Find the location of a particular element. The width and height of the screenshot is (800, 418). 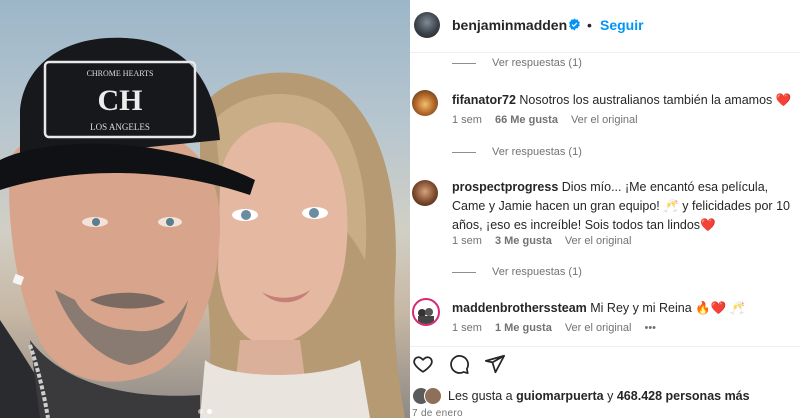

follow-button: Seguir is located at coordinates (622, 25).